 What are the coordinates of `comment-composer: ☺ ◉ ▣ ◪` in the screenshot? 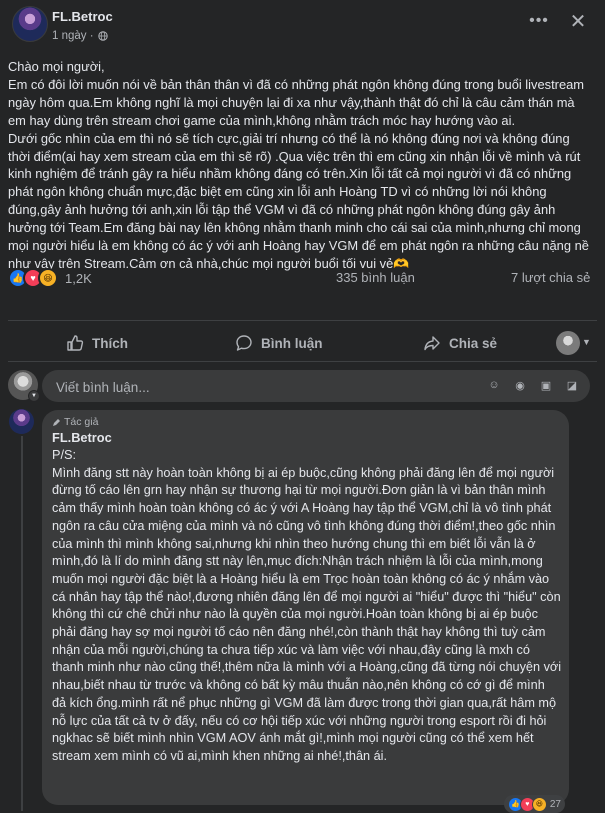 It's located at (316, 387).